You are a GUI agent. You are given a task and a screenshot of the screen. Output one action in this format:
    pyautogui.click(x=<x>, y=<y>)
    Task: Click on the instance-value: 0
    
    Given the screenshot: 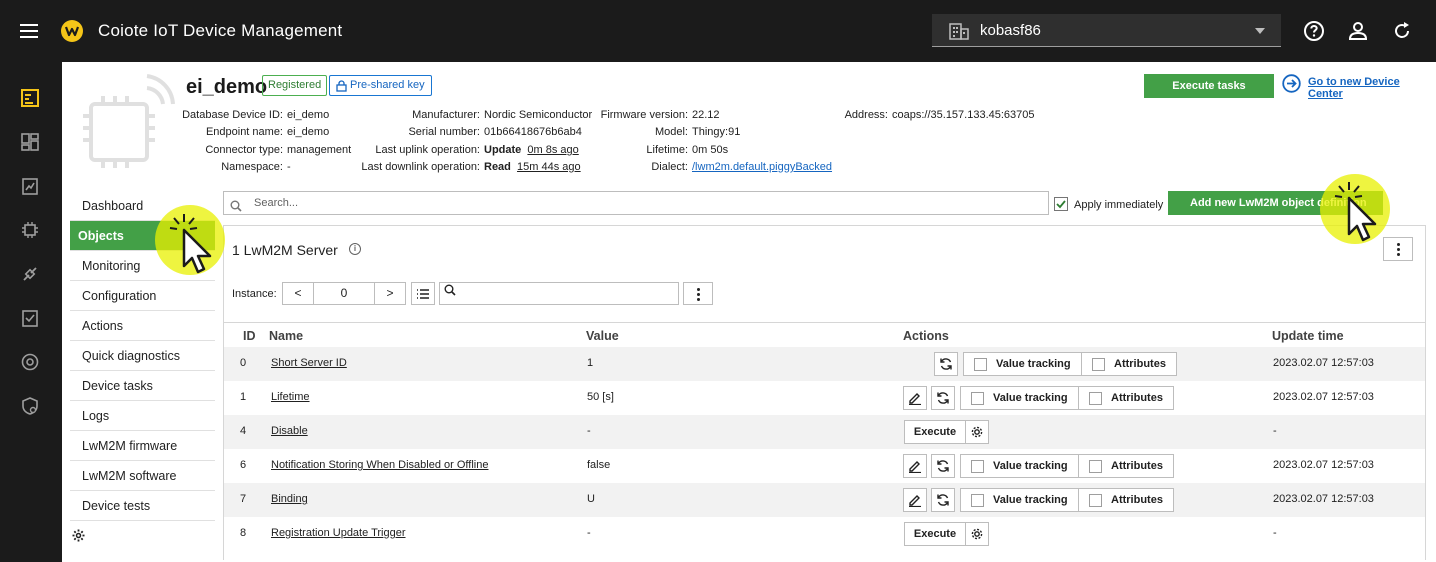 What is the action you would take?
    pyautogui.click(x=344, y=293)
    